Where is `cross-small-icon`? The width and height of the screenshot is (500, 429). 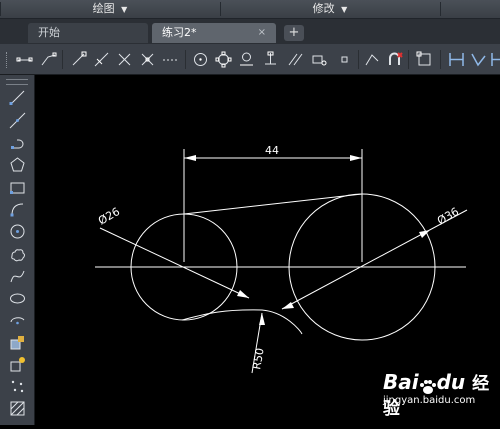 cross-small-icon is located at coordinates (147, 59).